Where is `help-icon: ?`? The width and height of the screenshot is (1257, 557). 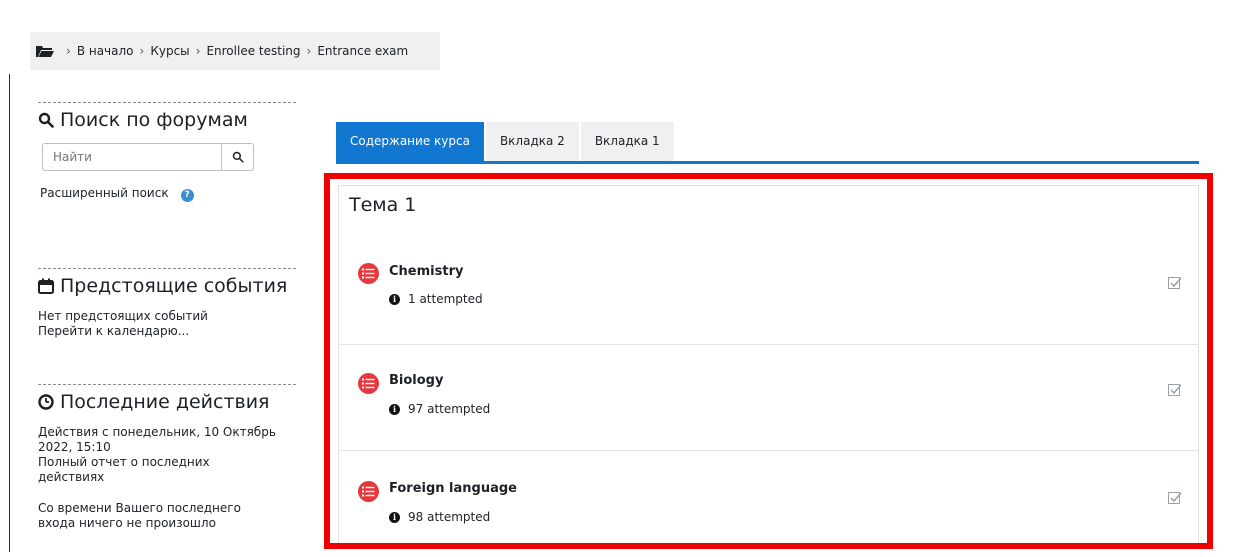
help-icon: ? is located at coordinates (187, 195).